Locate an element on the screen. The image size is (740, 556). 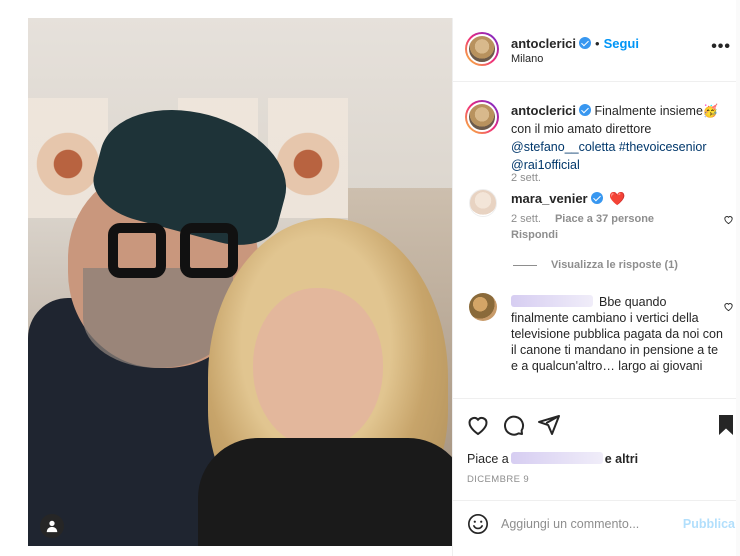
follow-button: Segui is located at coordinates (621, 43).